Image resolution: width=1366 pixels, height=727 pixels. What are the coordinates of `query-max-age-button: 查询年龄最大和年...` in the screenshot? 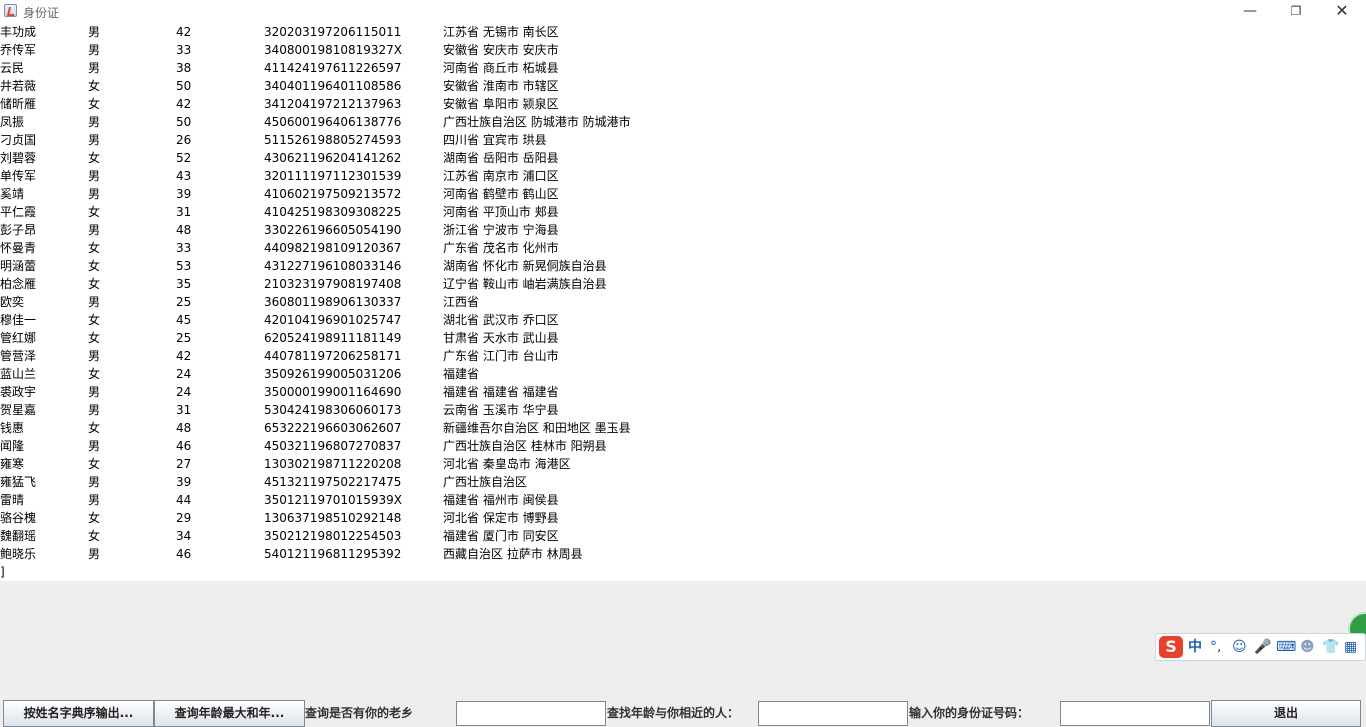 It's located at (229, 713).